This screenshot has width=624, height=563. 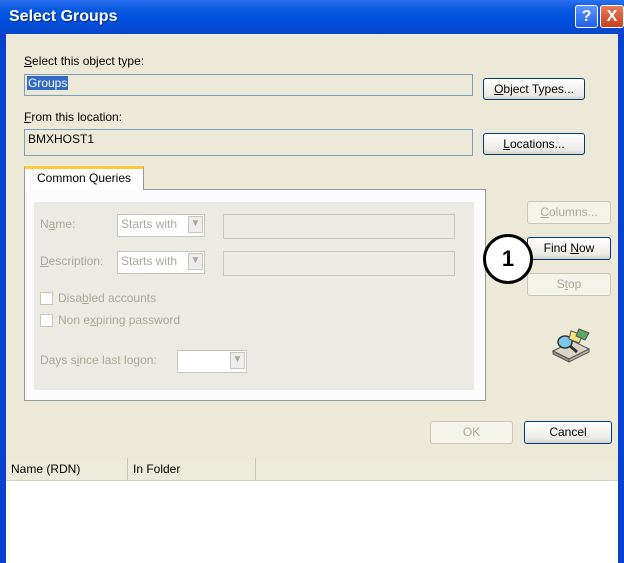 I want to click on search-animation-icon, so click(x=571, y=346).